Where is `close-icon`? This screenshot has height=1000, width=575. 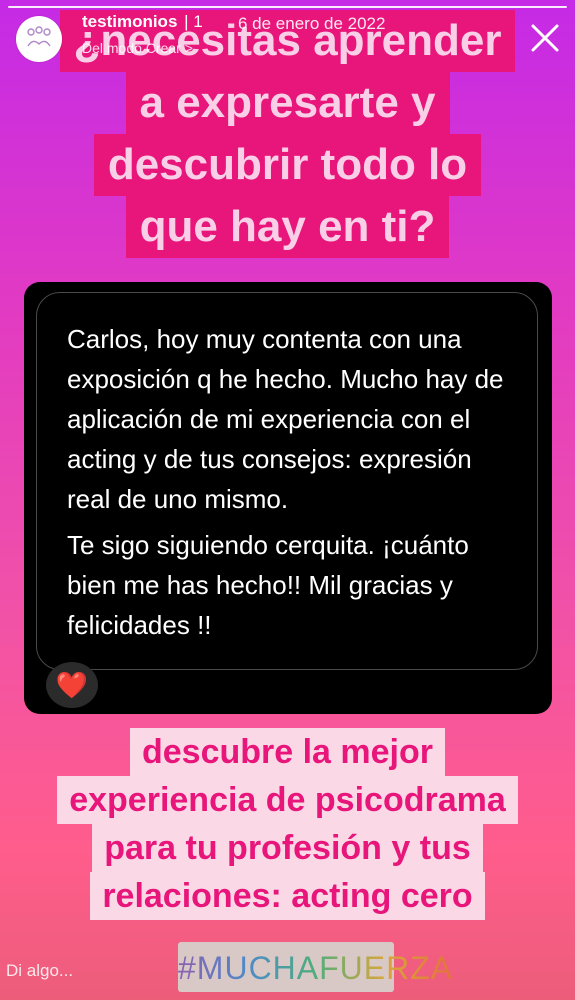
close-icon is located at coordinates (545, 38).